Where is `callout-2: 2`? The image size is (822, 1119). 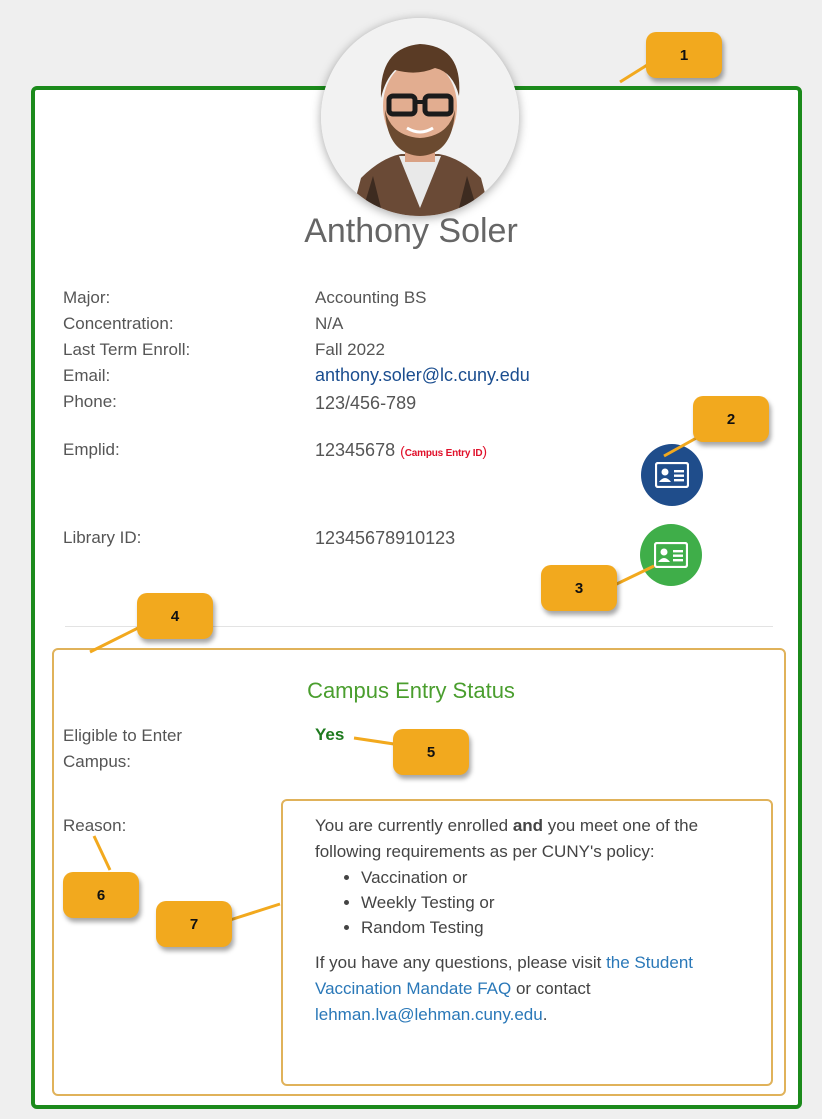
callout-2: 2 is located at coordinates (731, 419).